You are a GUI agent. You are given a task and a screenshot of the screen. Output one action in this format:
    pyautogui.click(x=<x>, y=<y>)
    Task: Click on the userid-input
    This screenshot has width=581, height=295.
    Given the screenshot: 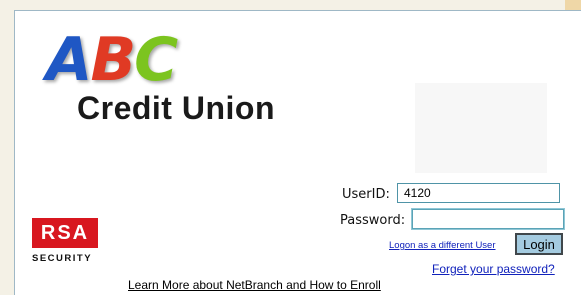 What is the action you would take?
    pyautogui.click(x=478, y=193)
    